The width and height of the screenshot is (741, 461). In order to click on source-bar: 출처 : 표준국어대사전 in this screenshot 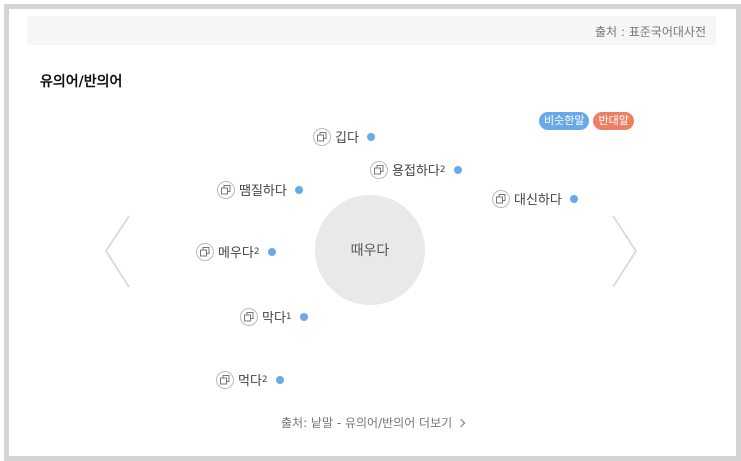, I will do `click(371, 30)`.